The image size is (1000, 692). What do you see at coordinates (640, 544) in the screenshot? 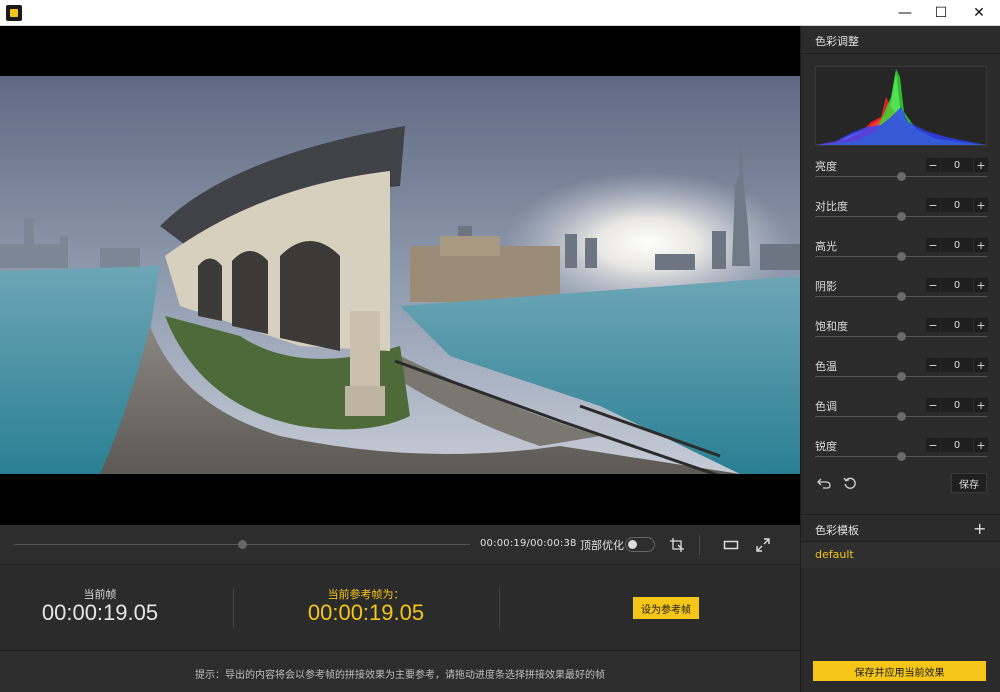
I see `top-optimize-toggle` at bounding box center [640, 544].